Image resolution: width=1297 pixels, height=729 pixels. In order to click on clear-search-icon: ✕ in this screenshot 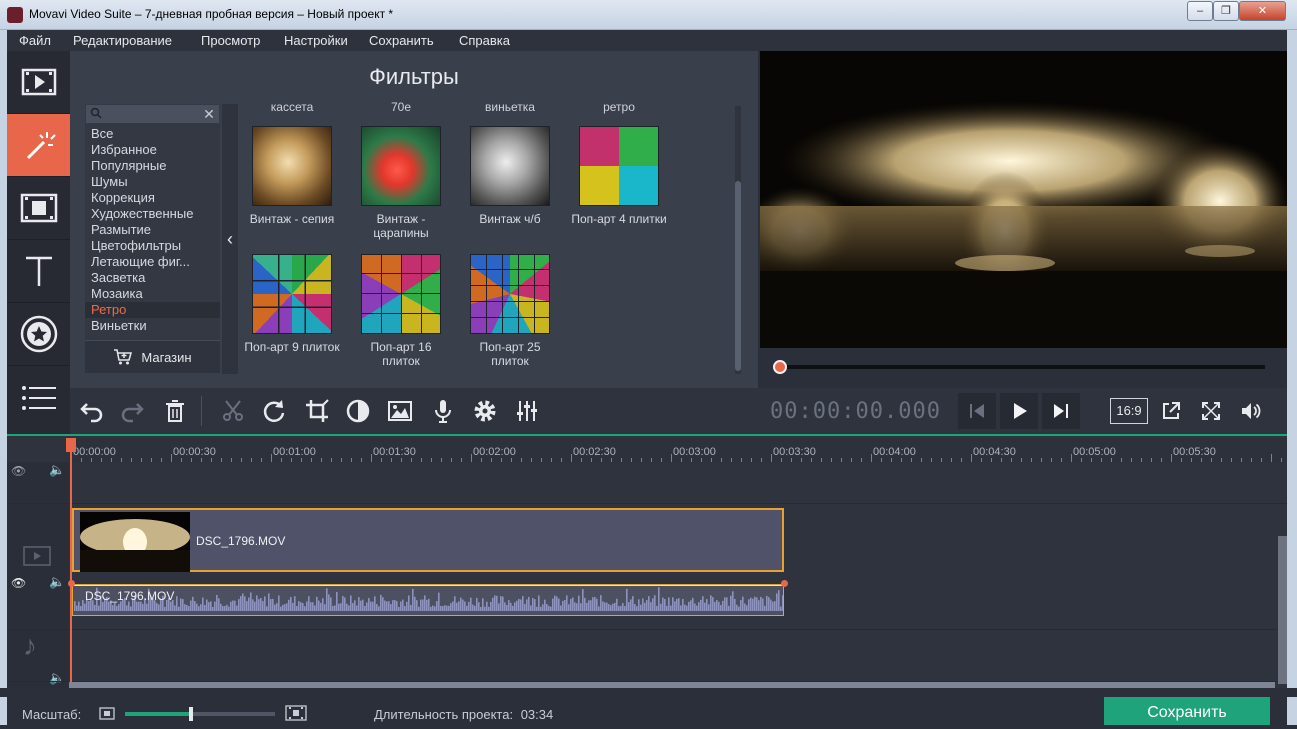, I will do `click(209, 114)`.